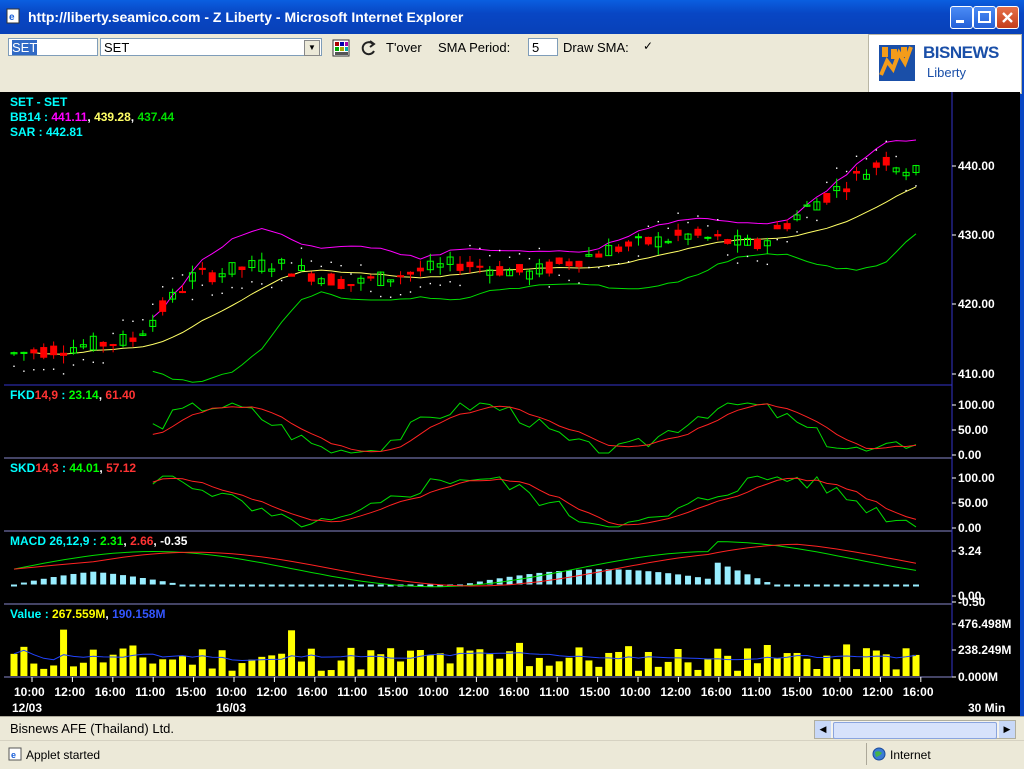 This screenshot has height=769, width=1024. I want to click on logo-brand: BISNEWS, so click(961, 52).